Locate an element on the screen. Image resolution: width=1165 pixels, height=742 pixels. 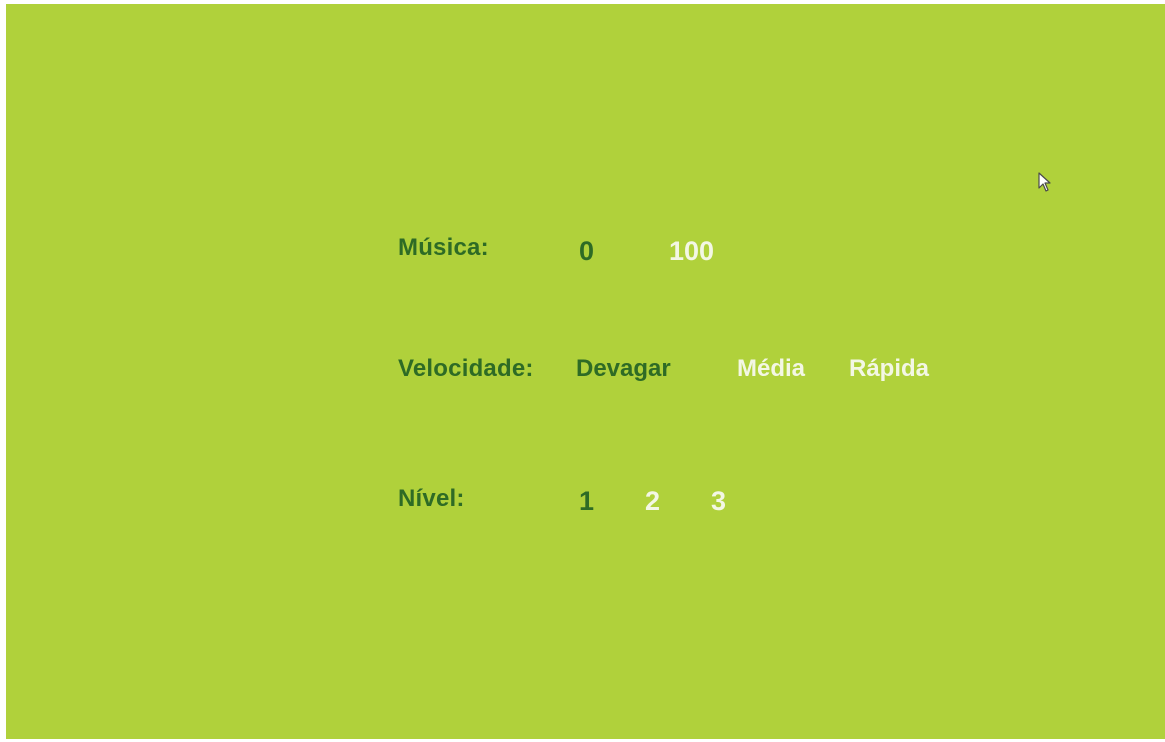
mouse-pointer-icon is located at coordinates (1044, 182).